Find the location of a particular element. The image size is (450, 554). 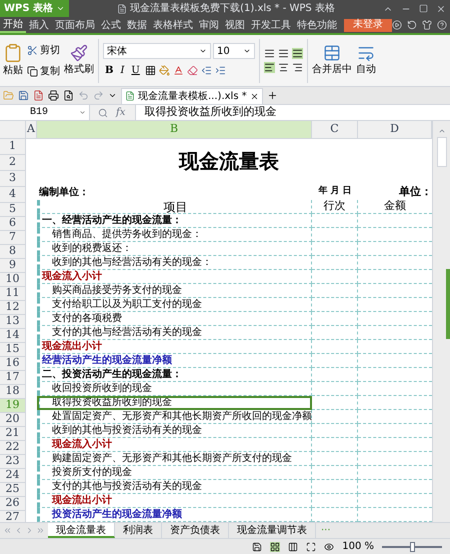

table-cell: 收回投资所收到的现金 is located at coordinates (174, 389).